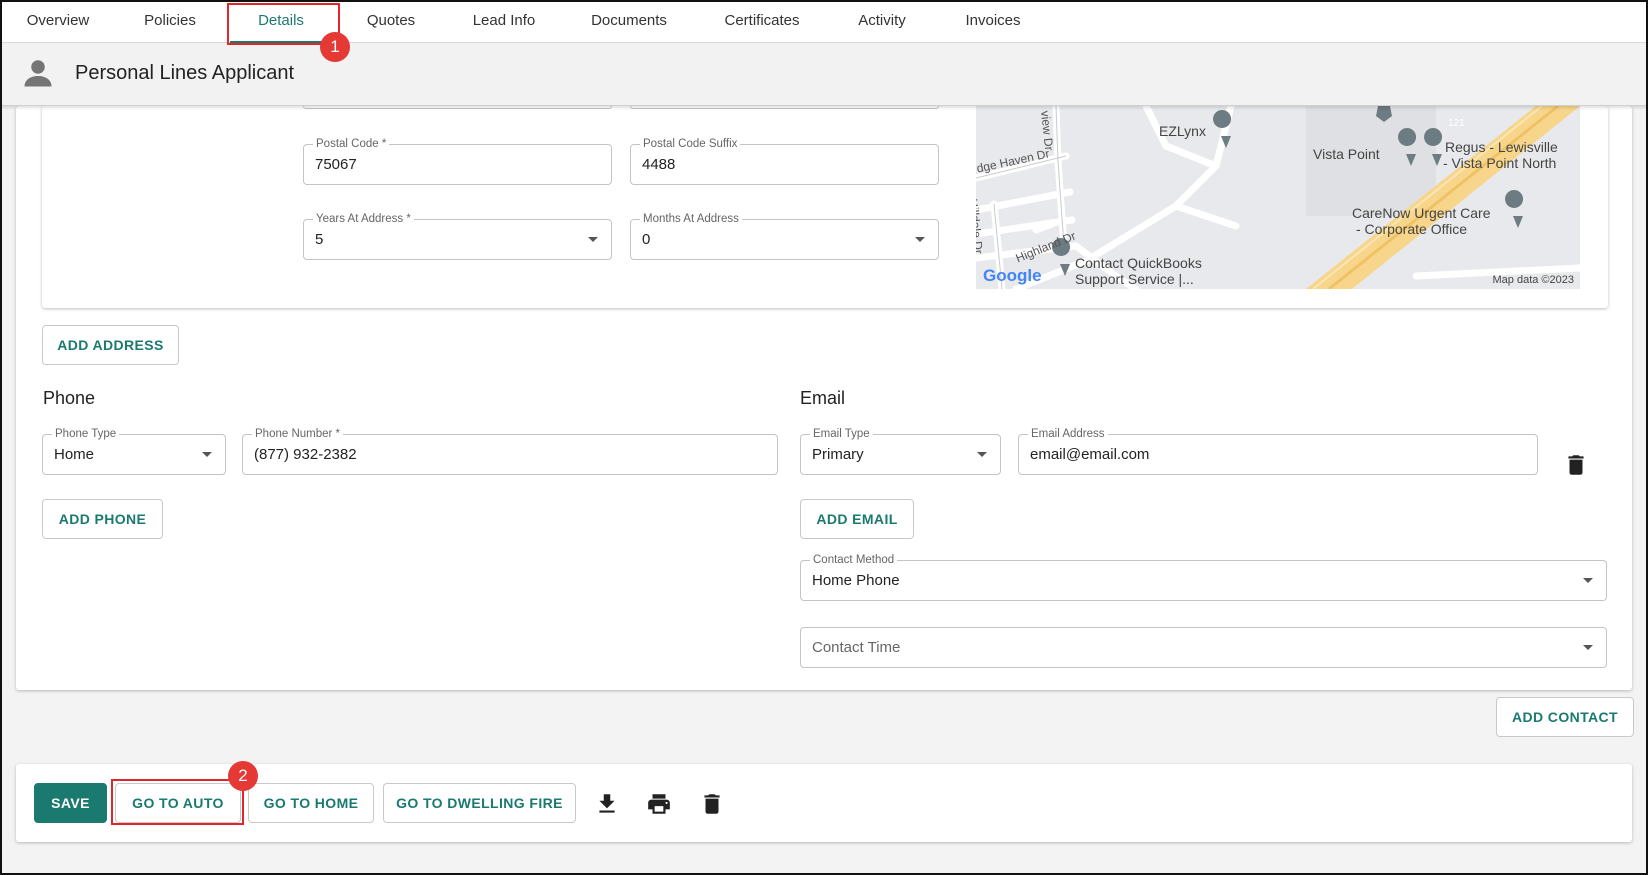 The width and height of the screenshot is (1648, 875). Describe the element at coordinates (479, 803) in the screenshot. I see `go-to-dwelling-fire-button: GO TO DWELLING FIRE` at that location.